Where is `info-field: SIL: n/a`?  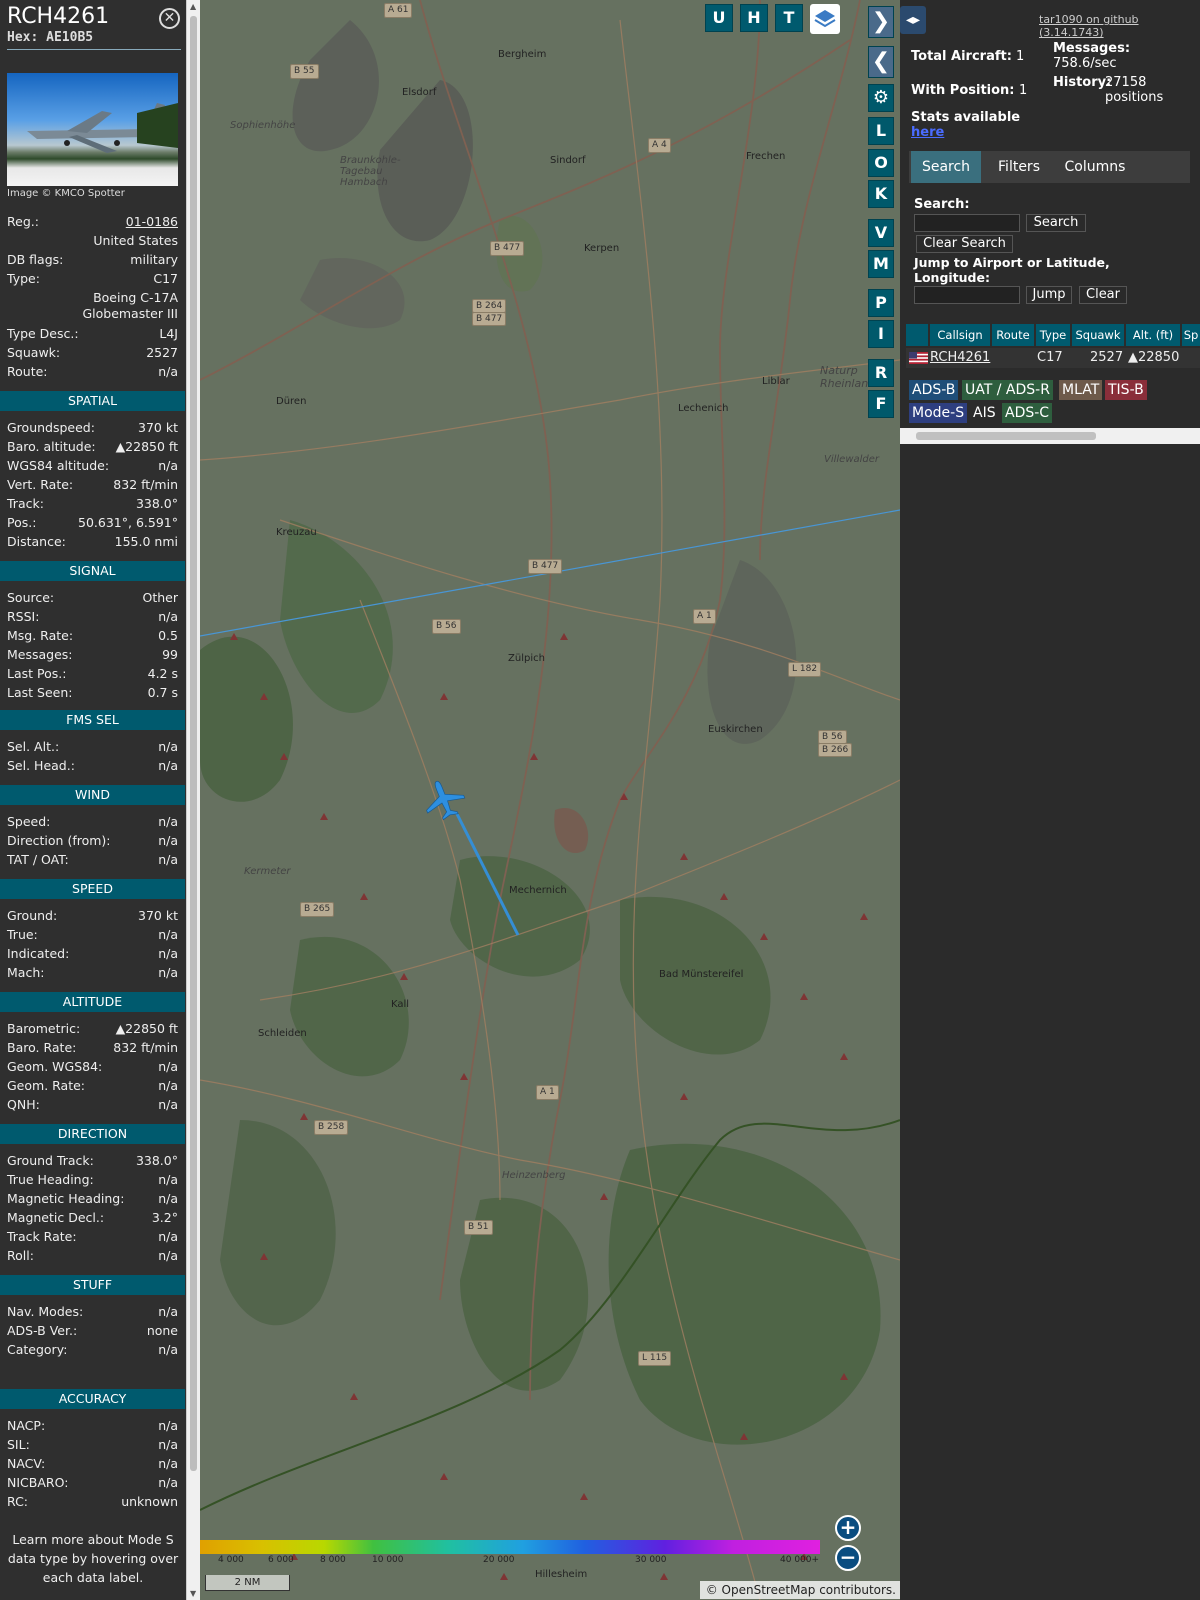
info-field: SIL: n/a is located at coordinates (92, 1444).